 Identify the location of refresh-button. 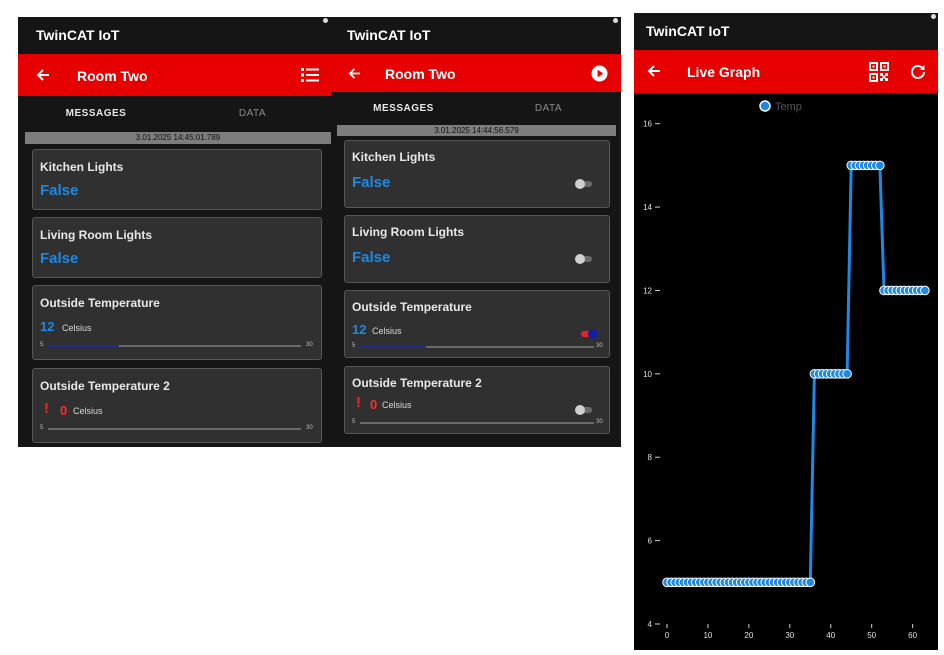
(918, 72).